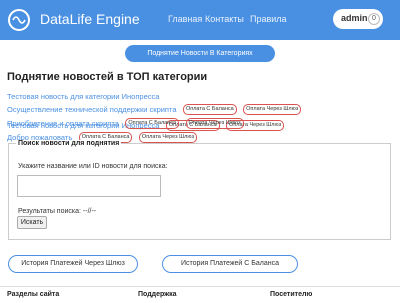  I want to click on footer-support: Поддержка, so click(157, 294).